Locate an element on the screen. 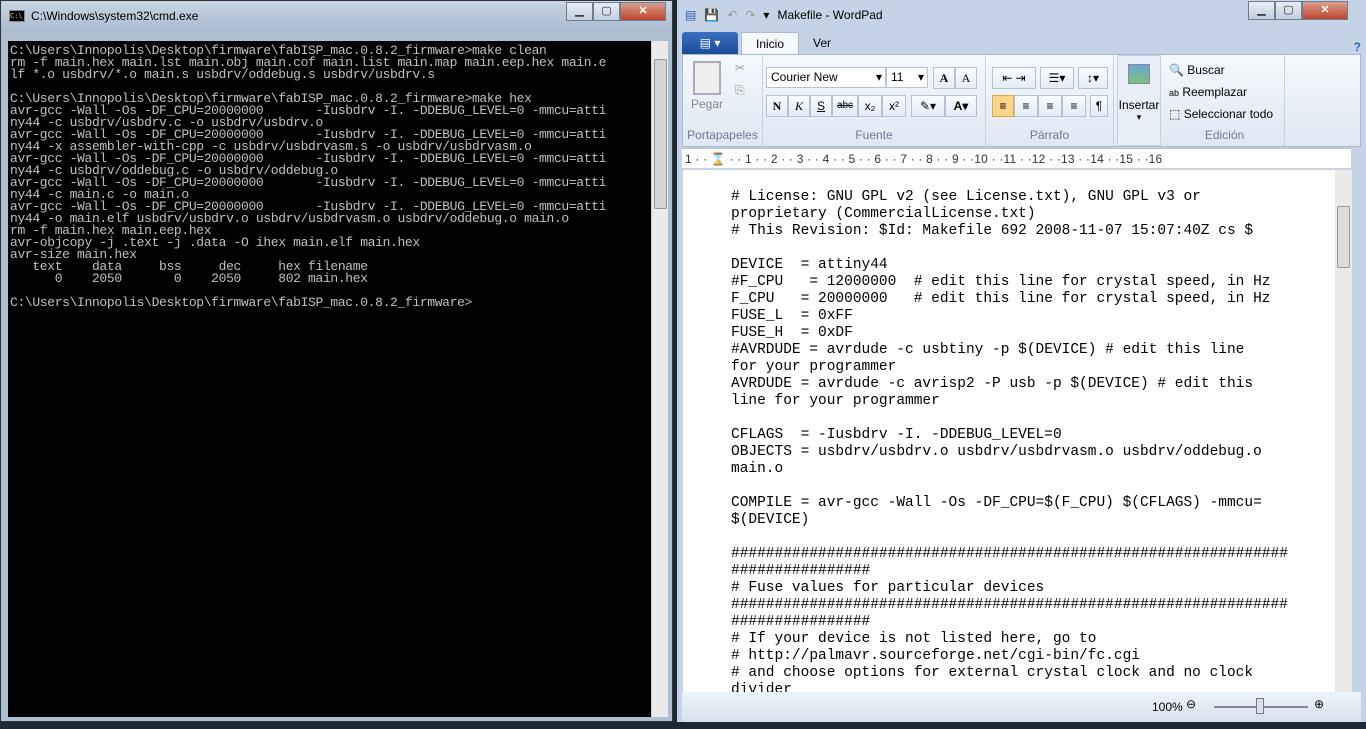 The width and height of the screenshot is (1366, 729). undo-icon: ↶ is located at coordinates (732, 15).